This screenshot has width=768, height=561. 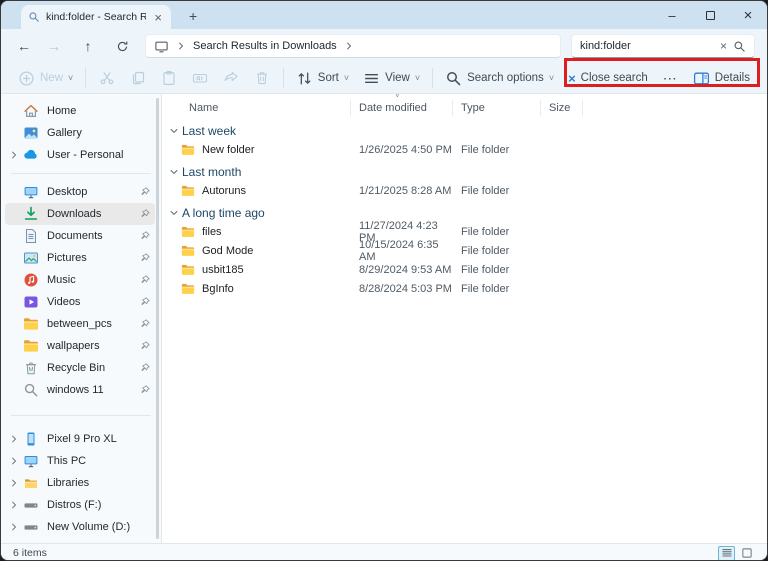 What do you see at coordinates (80, 111) in the screenshot?
I see `sidebar-item-home: Home` at bounding box center [80, 111].